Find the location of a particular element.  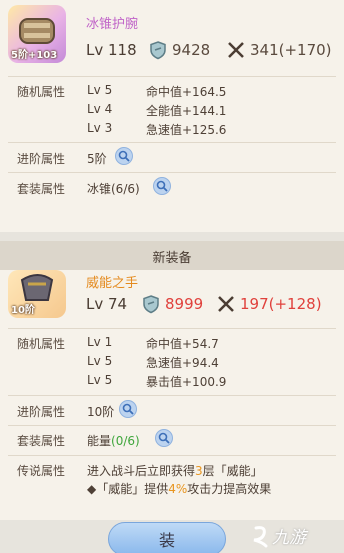

new-equipment-title: 新装备 is located at coordinates (172, 258).